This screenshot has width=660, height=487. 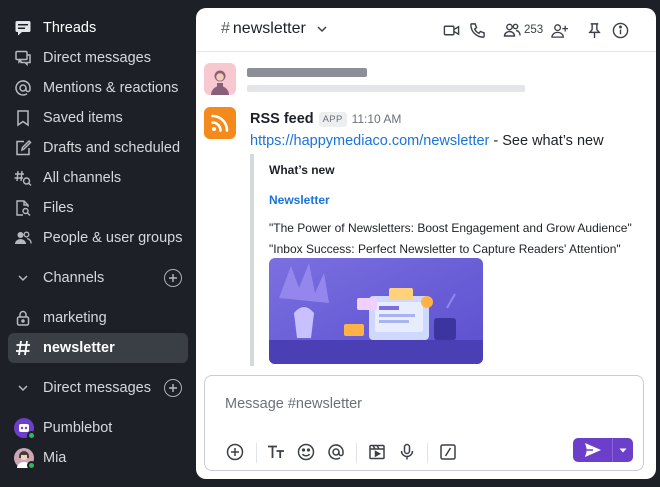 I want to click on add-channel-icon, so click(x=173, y=278).